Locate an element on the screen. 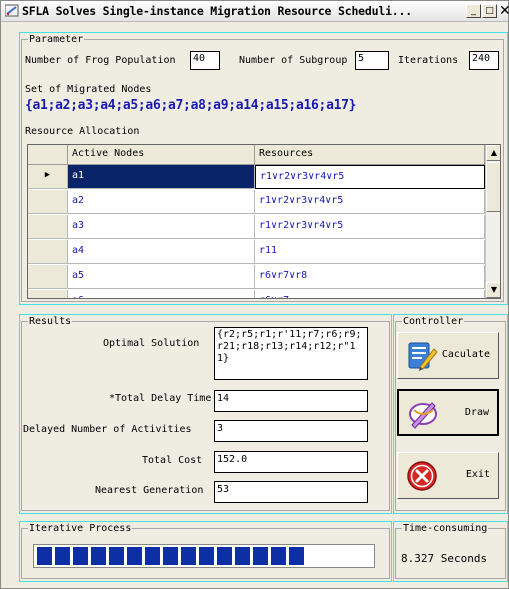 Image resolution: width=509 pixels, height=589 pixels. app-icon is located at coordinates (12, 10).